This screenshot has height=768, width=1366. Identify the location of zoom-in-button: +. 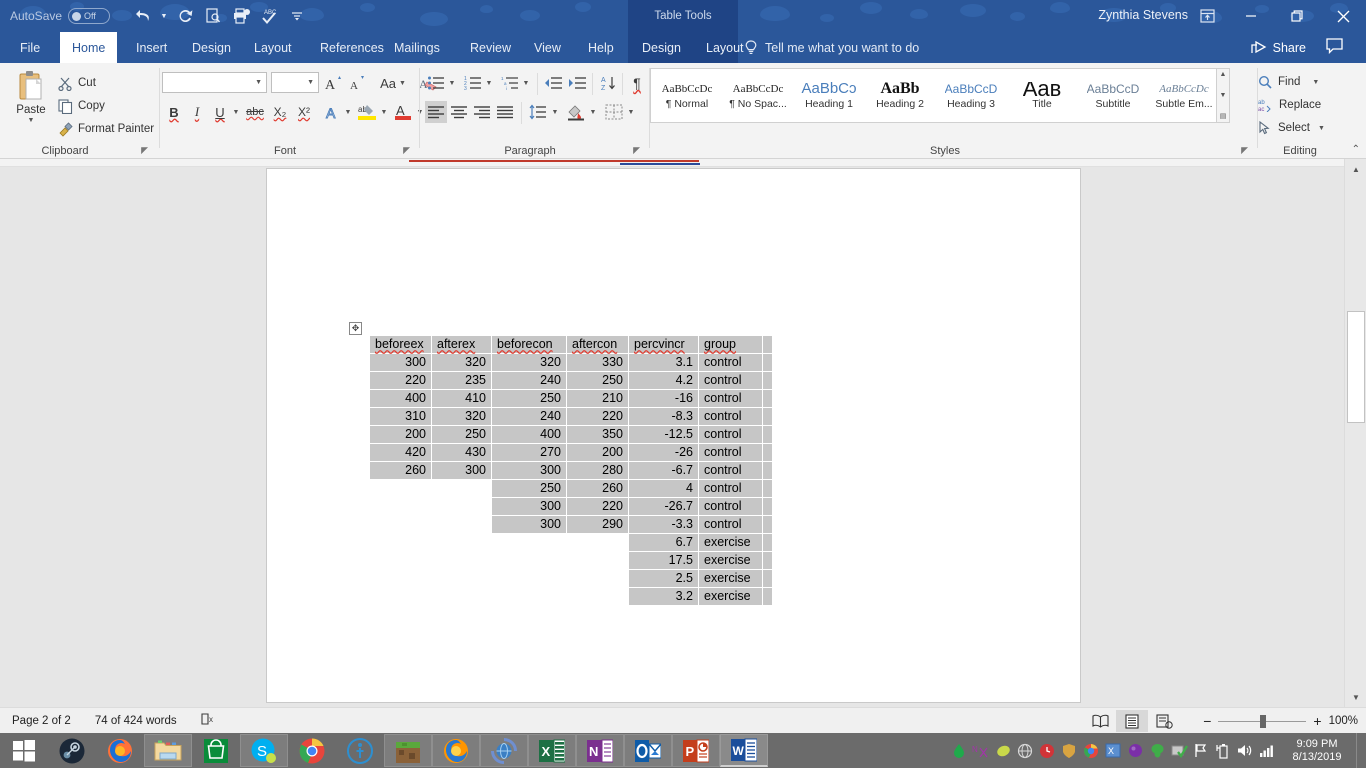
(1317, 721).